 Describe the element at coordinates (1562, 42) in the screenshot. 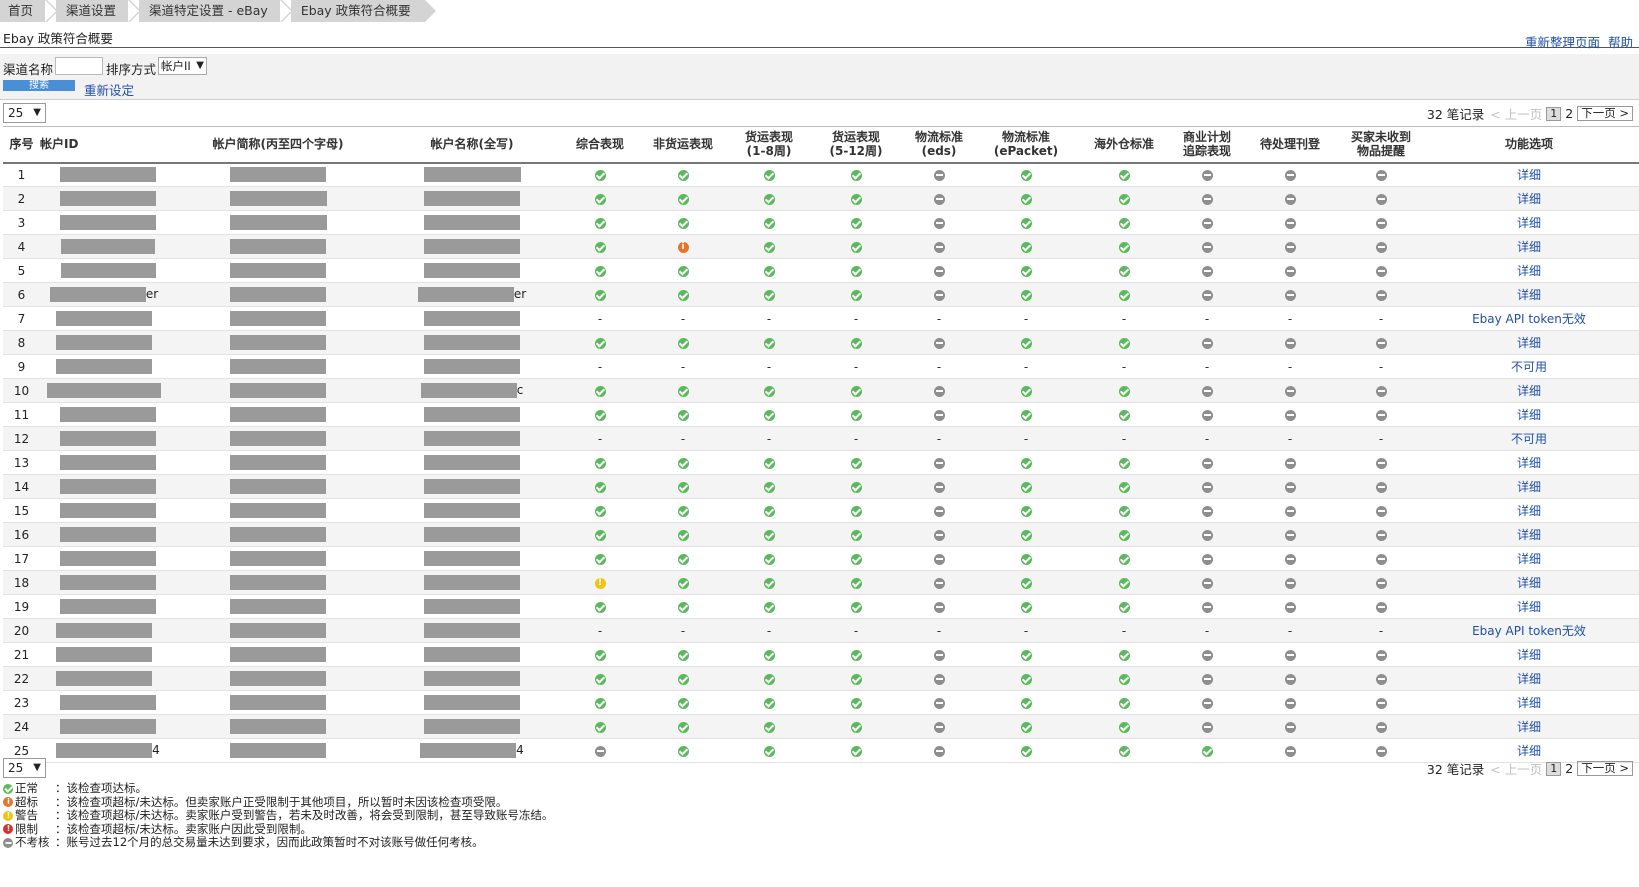

I see `refresh-page-link: 重新整理页面` at that location.